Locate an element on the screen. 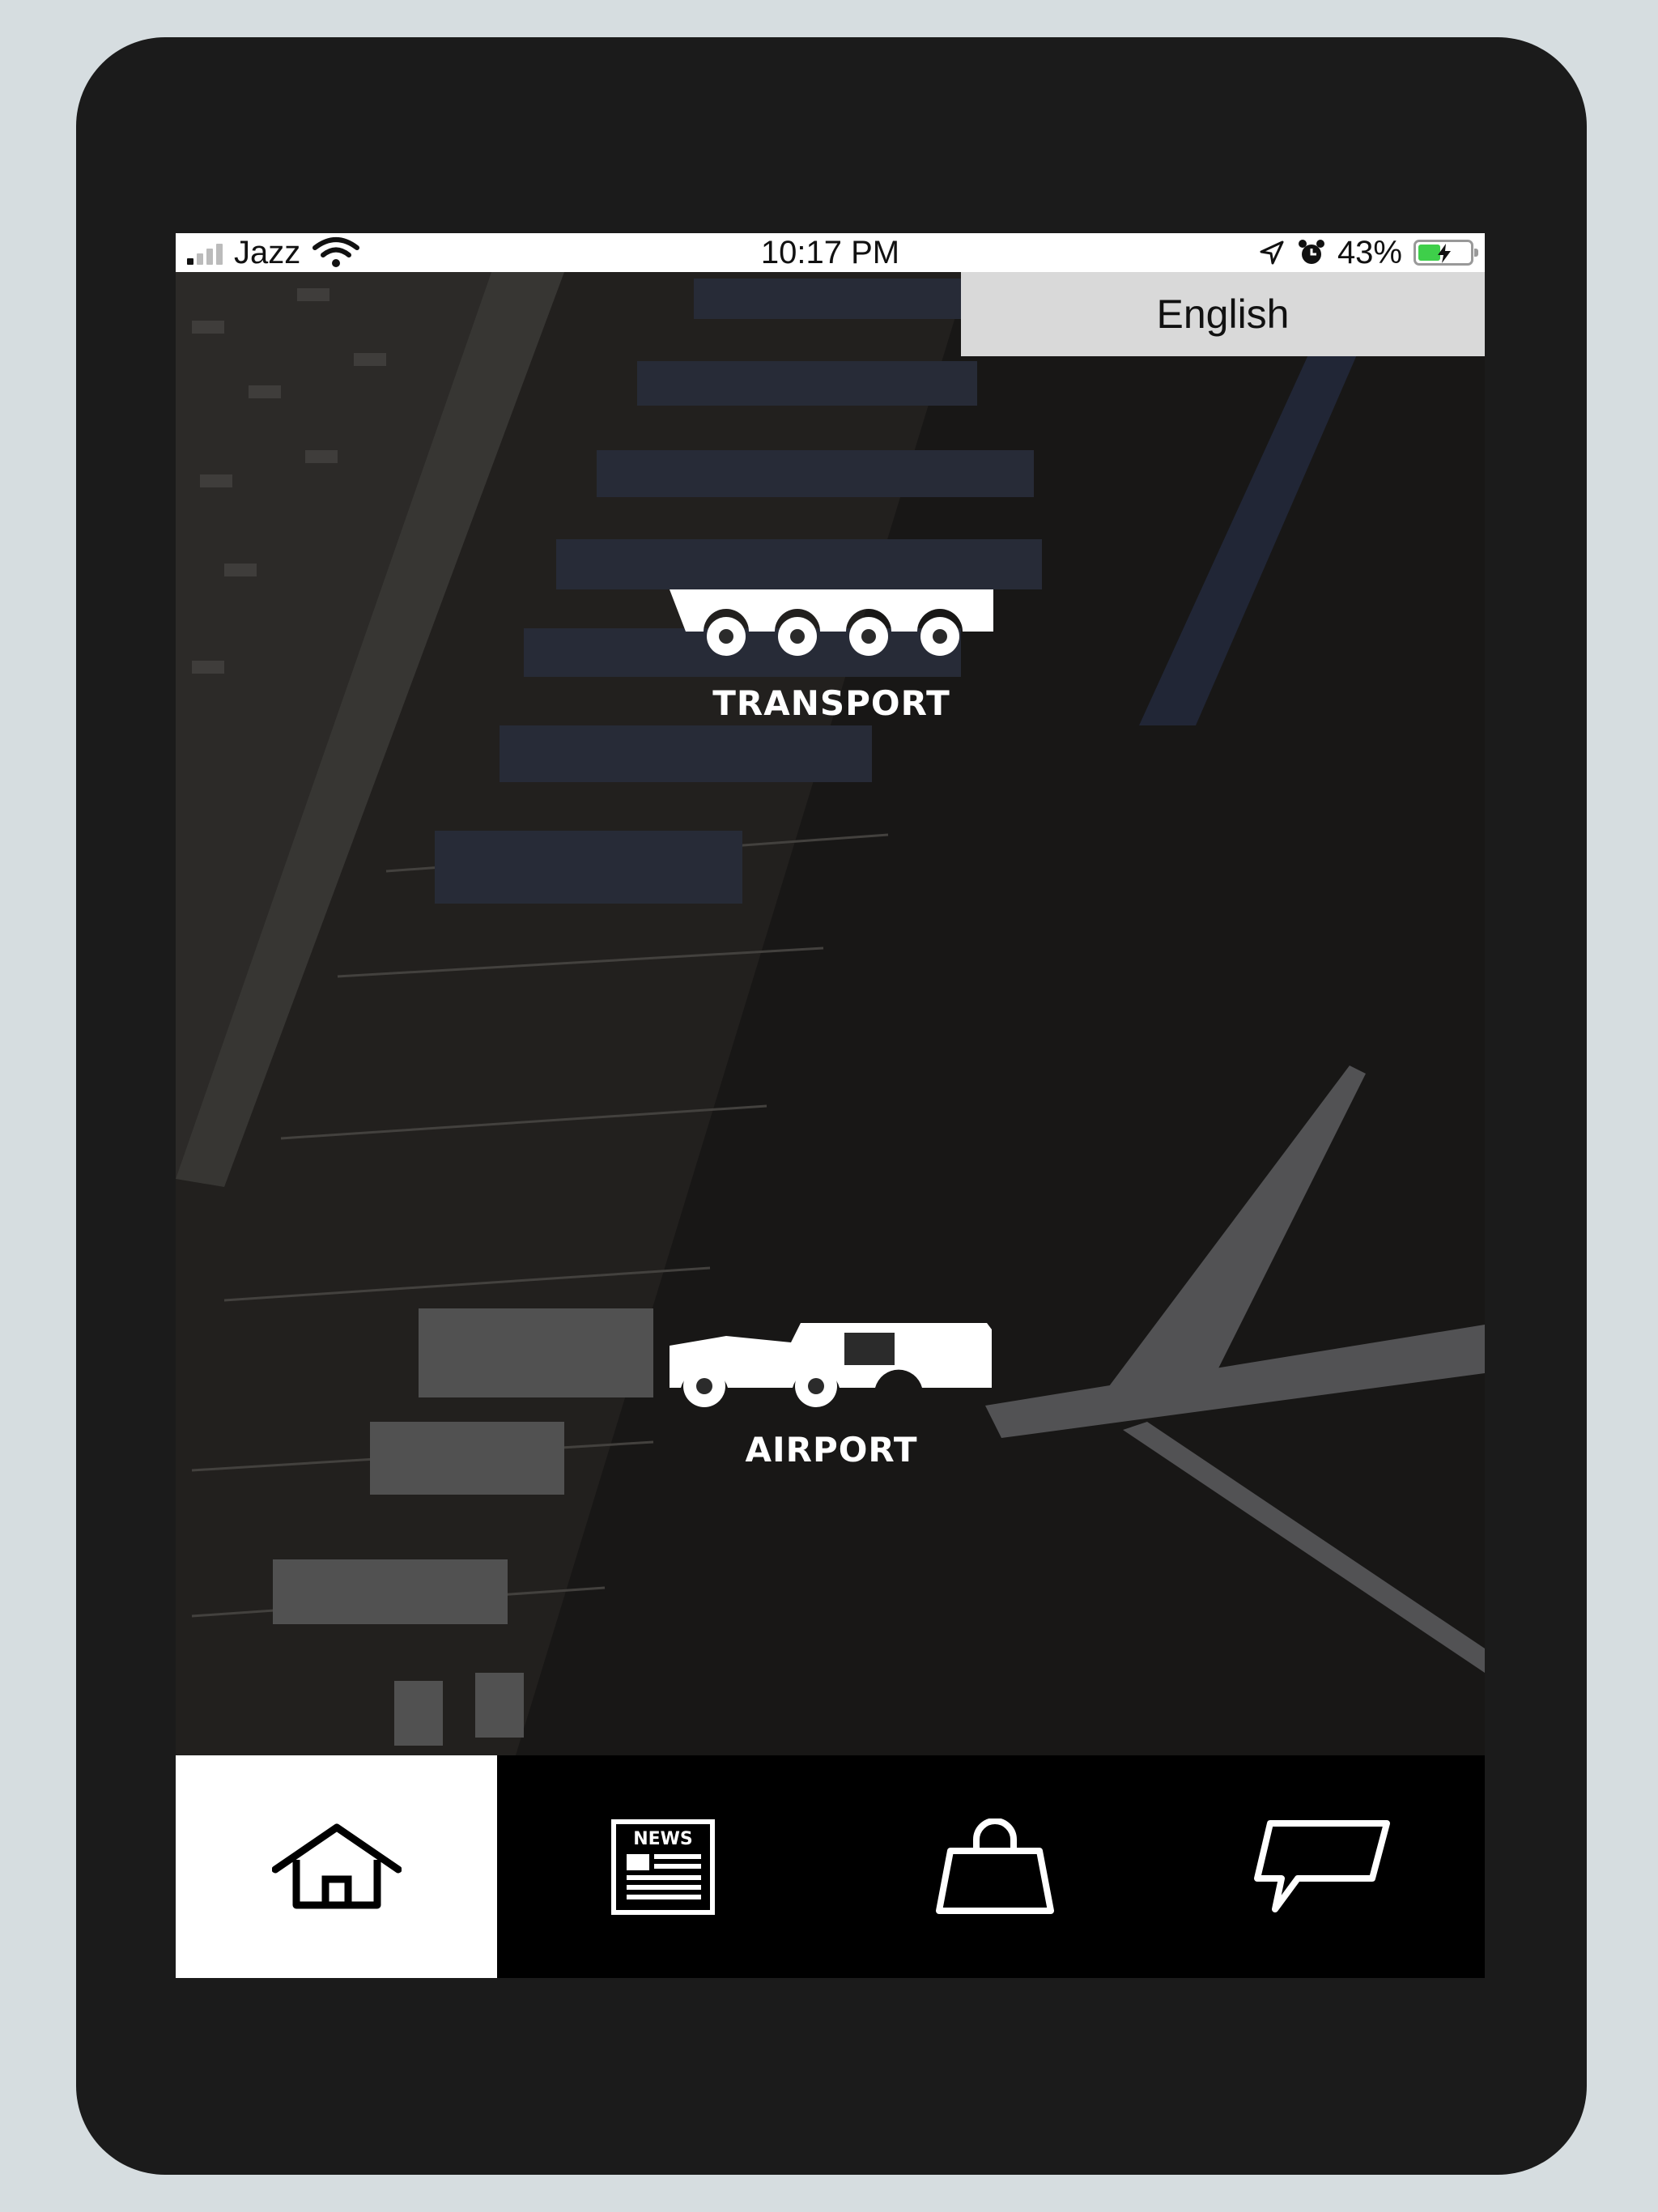  location-arrow-icon is located at coordinates (1272, 253).